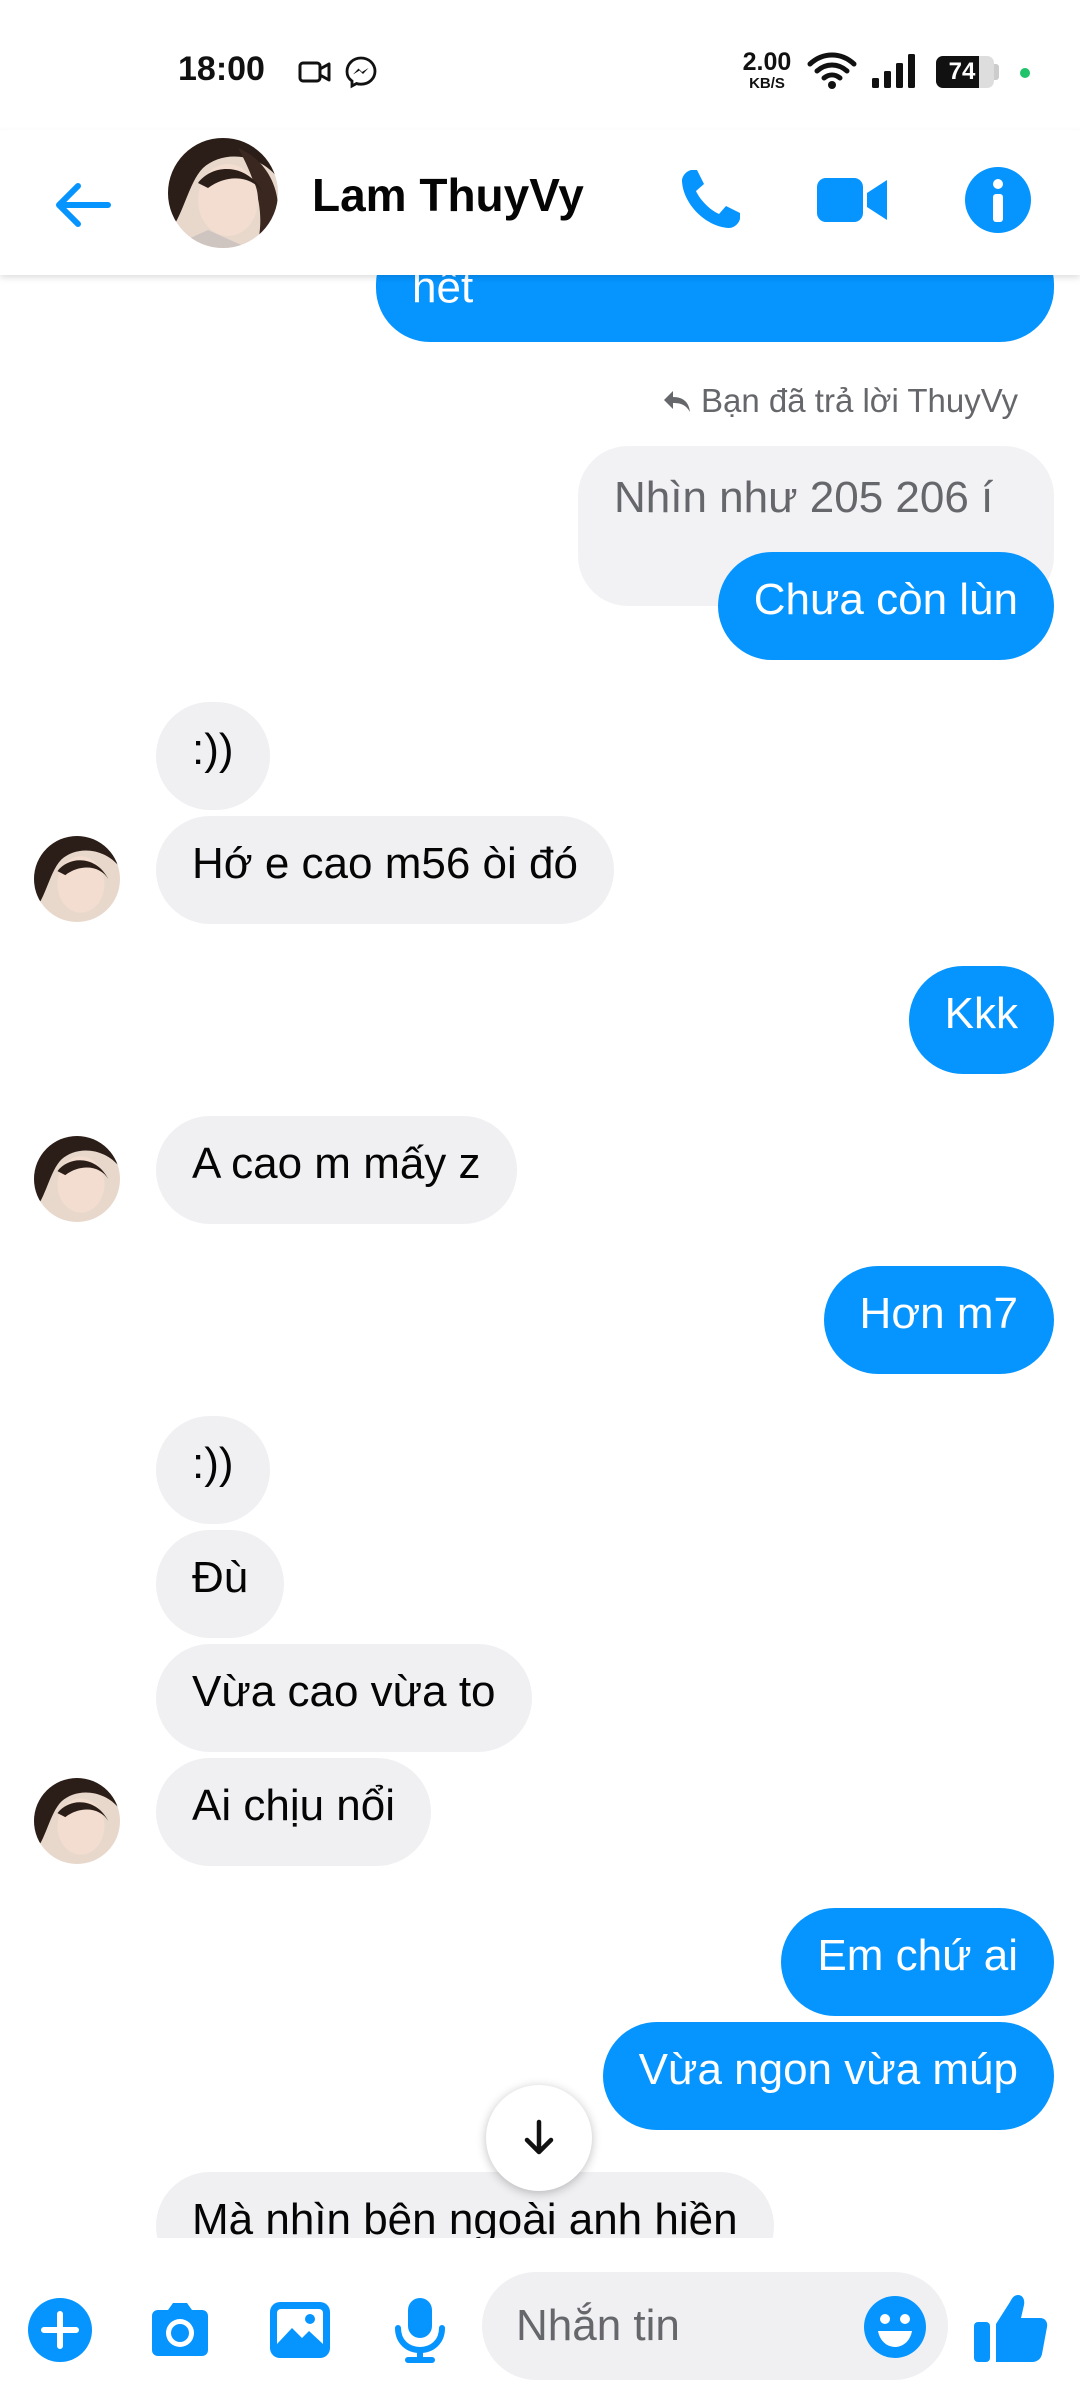 This screenshot has height=2400, width=1080. Describe the element at coordinates (938, 1313) in the screenshot. I see `message-text: Hơn m7` at that location.